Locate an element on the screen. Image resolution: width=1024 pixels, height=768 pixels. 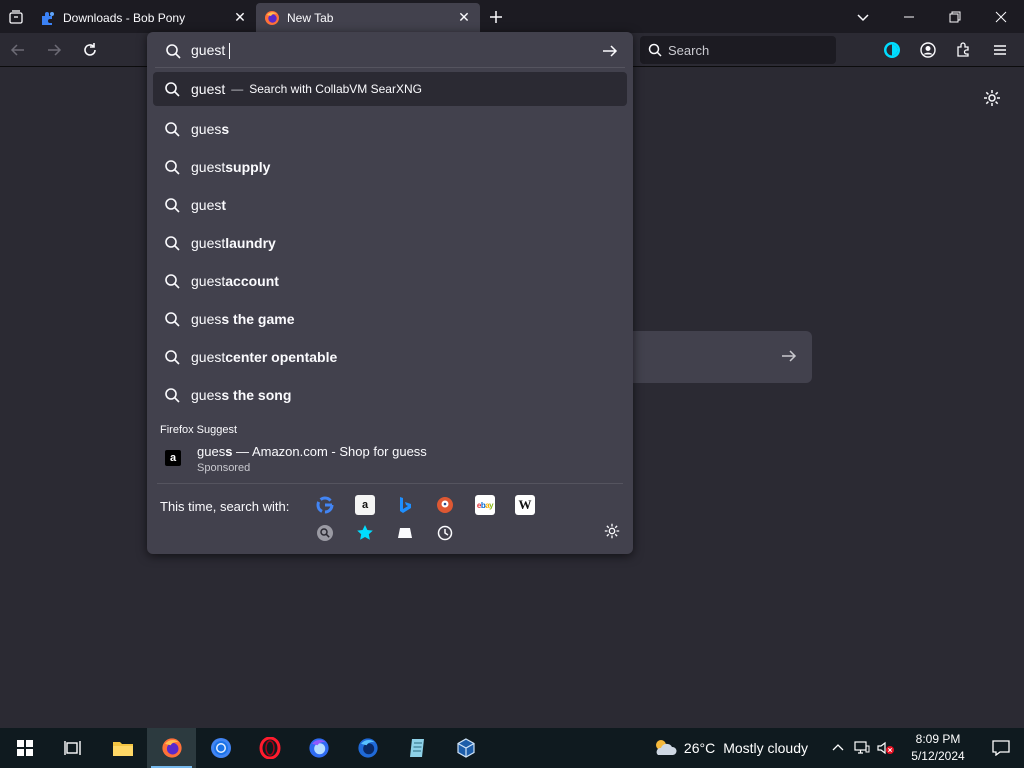
plus-icon is located at coordinates (496, 16).